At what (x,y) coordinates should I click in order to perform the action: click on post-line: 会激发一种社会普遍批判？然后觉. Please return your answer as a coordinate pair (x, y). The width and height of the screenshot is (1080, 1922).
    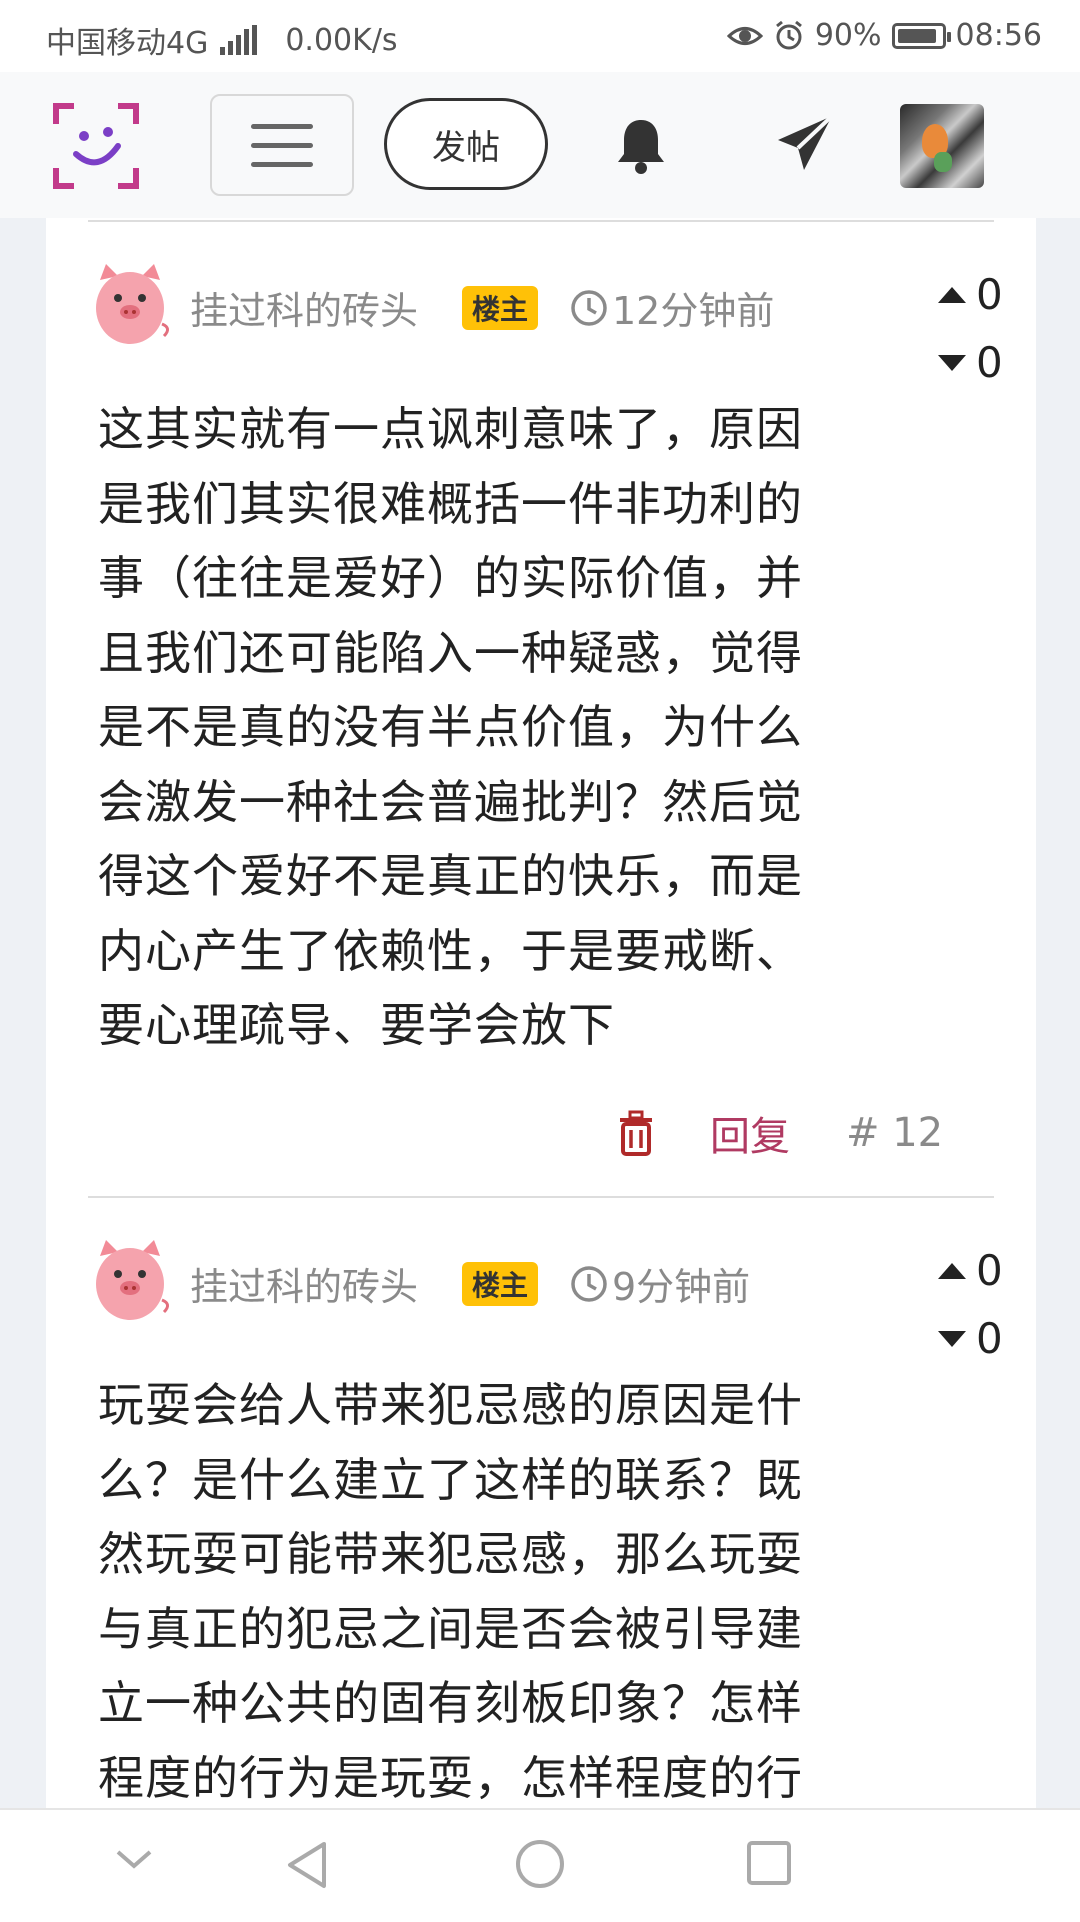
    Looking at the image, I should click on (450, 801).